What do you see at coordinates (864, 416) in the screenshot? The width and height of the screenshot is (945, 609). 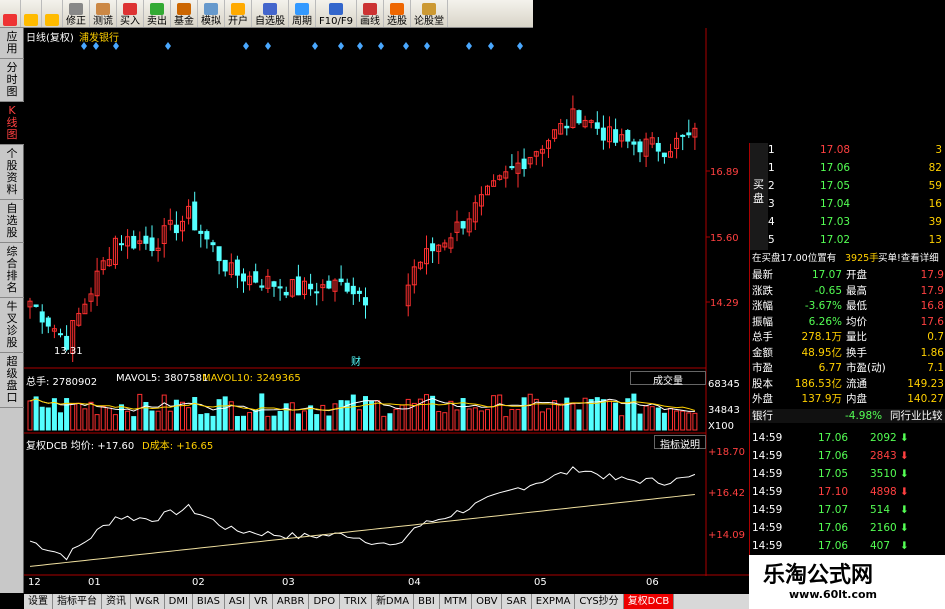 I see `industry-change: -4.98%` at bounding box center [864, 416].